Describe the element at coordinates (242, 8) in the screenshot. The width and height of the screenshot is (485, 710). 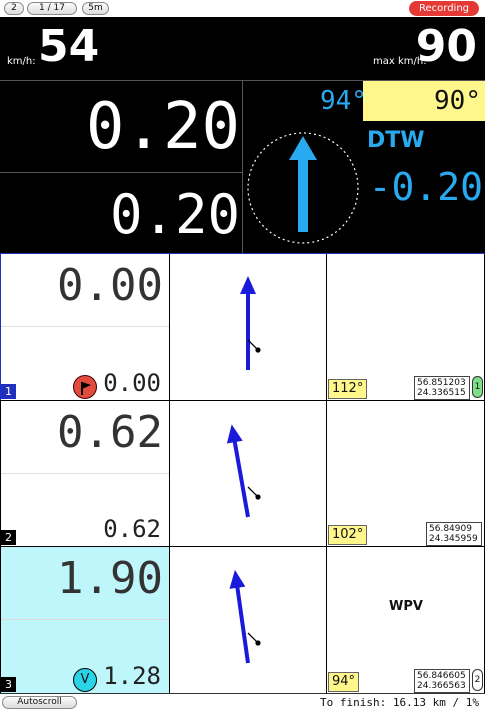
I see `top-bar: 2 1 / 17 5m Recording` at that location.